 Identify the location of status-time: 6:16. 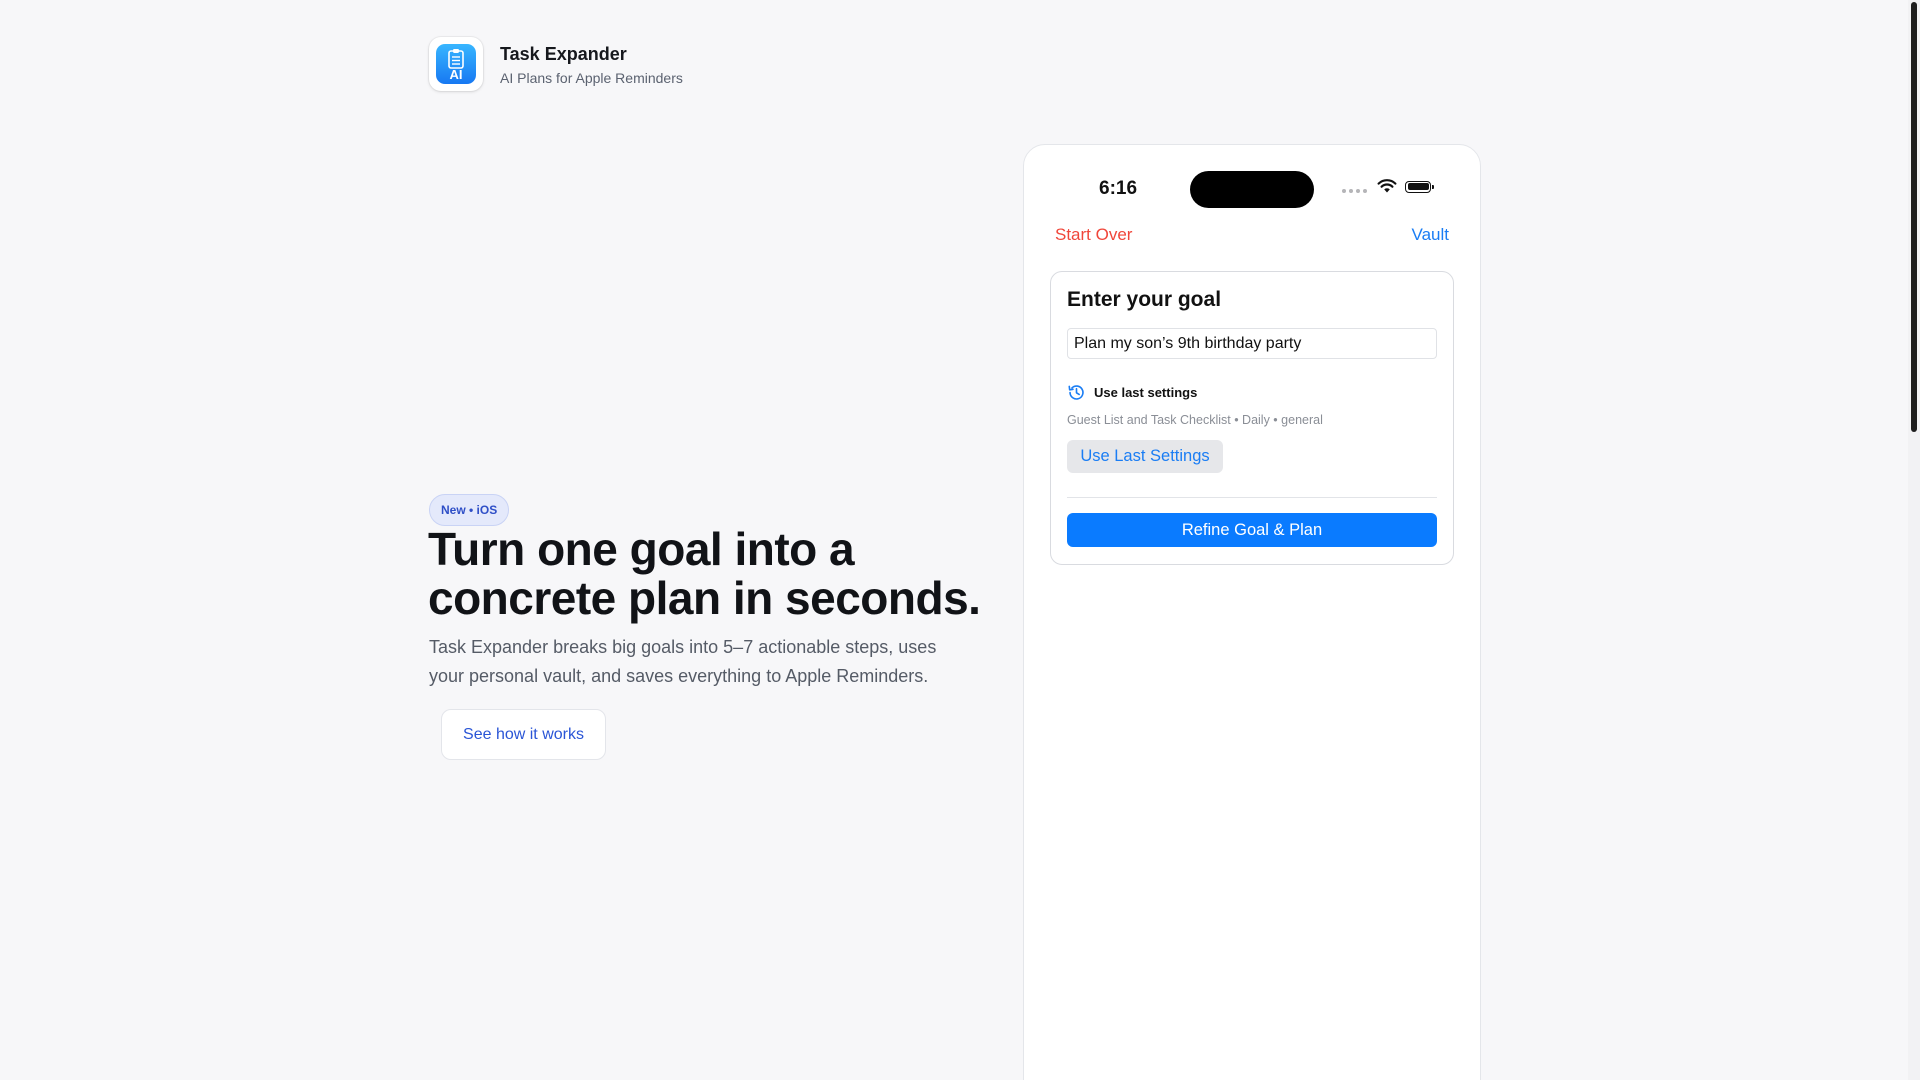
(1118, 188).